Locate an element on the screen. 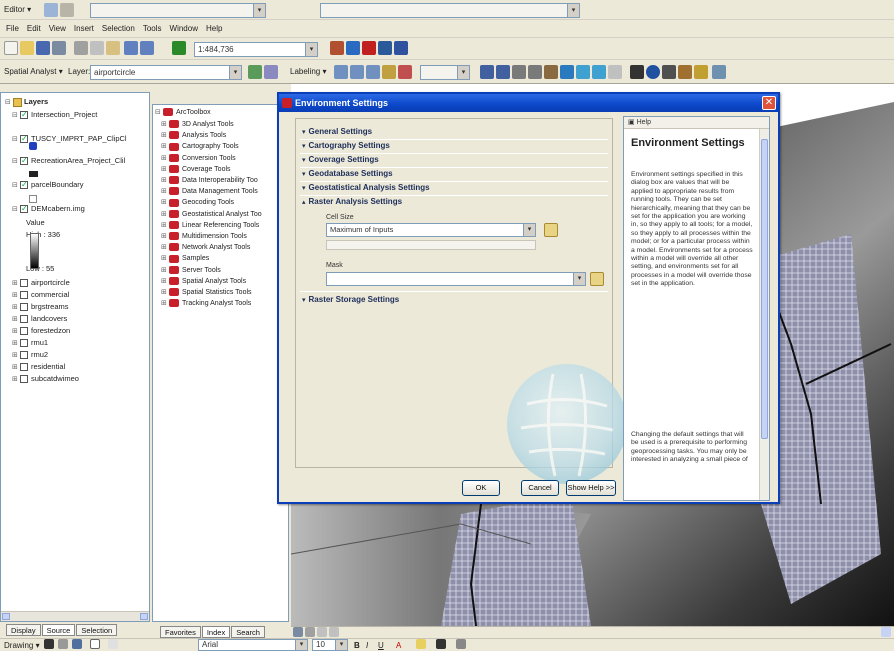  refresh-icon is located at coordinates (322, 632).